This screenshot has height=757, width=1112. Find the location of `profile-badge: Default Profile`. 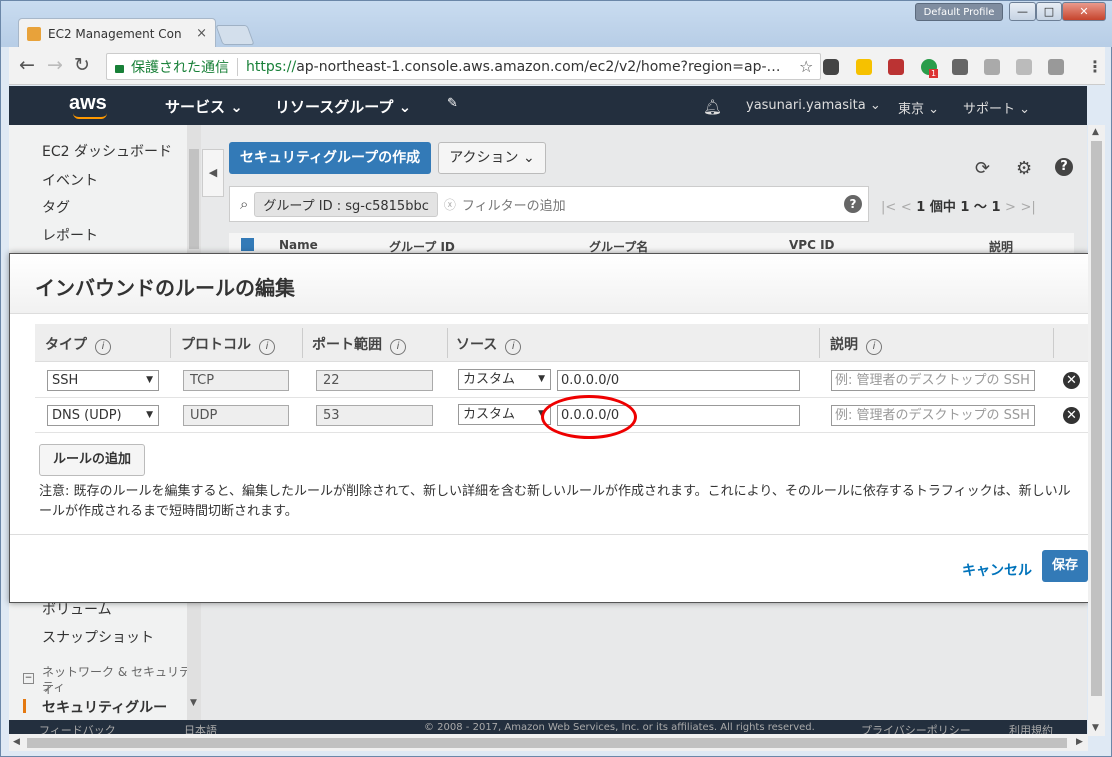

profile-badge: Default Profile is located at coordinates (959, 12).